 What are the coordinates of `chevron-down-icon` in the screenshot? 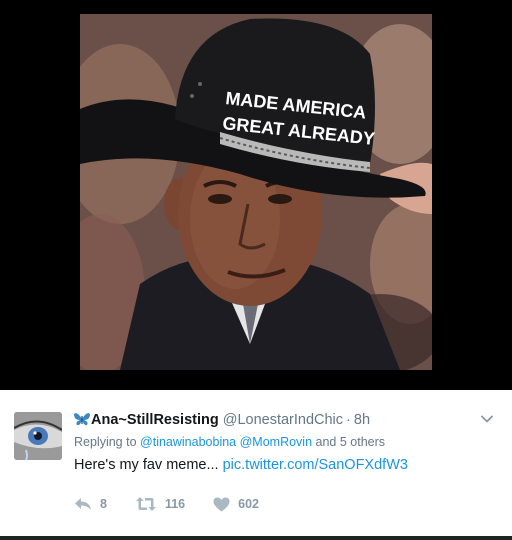 It's located at (487, 419).